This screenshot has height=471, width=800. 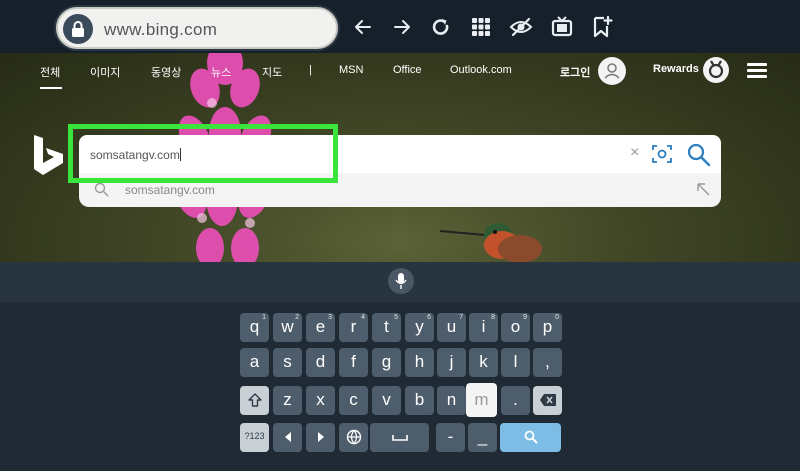 What do you see at coordinates (78, 29) in the screenshot?
I see `lock-icon` at bounding box center [78, 29].